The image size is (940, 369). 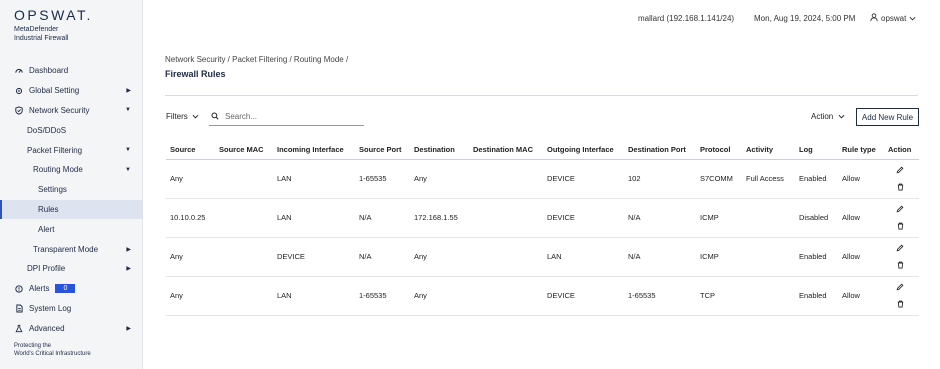 I want to click on sidebar-item-advanced: Advanced ▶, so click(x=71, y=328).